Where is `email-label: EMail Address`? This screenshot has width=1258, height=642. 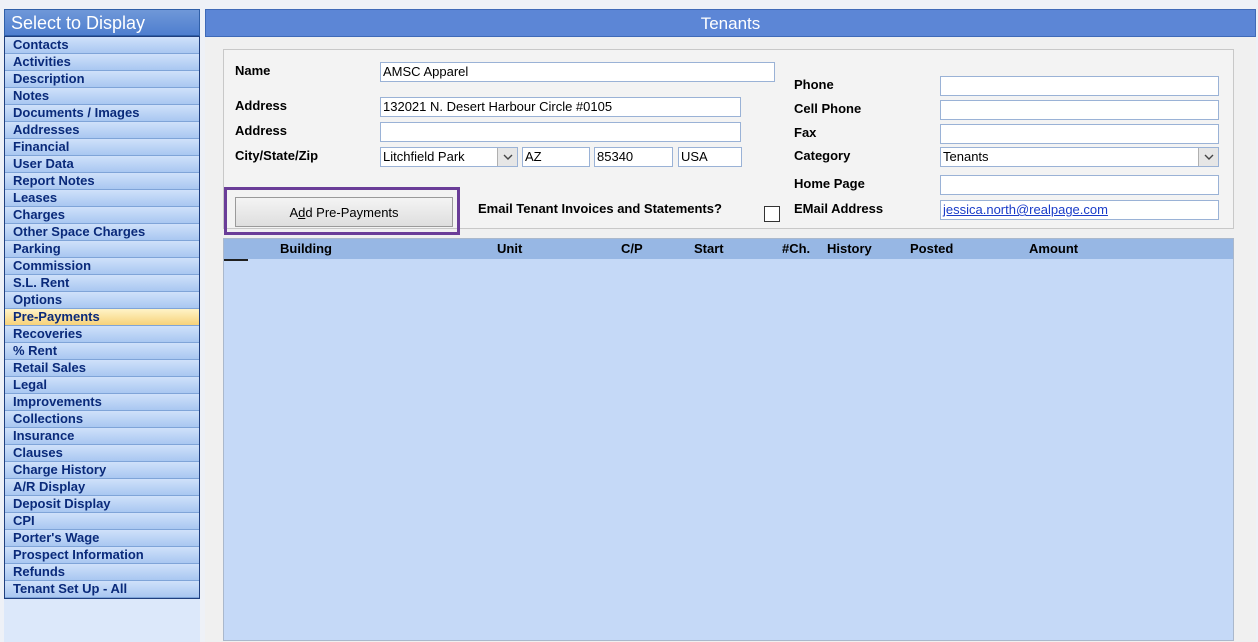 email-label: EMail Address is located at coordinates (839, 208).